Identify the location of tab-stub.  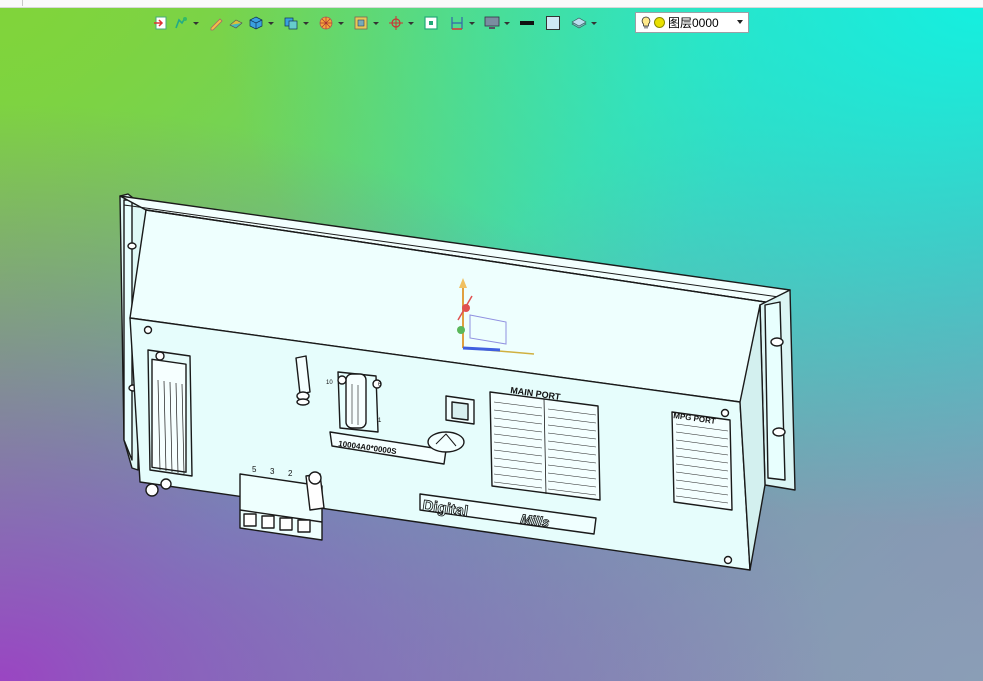
(11, 3).